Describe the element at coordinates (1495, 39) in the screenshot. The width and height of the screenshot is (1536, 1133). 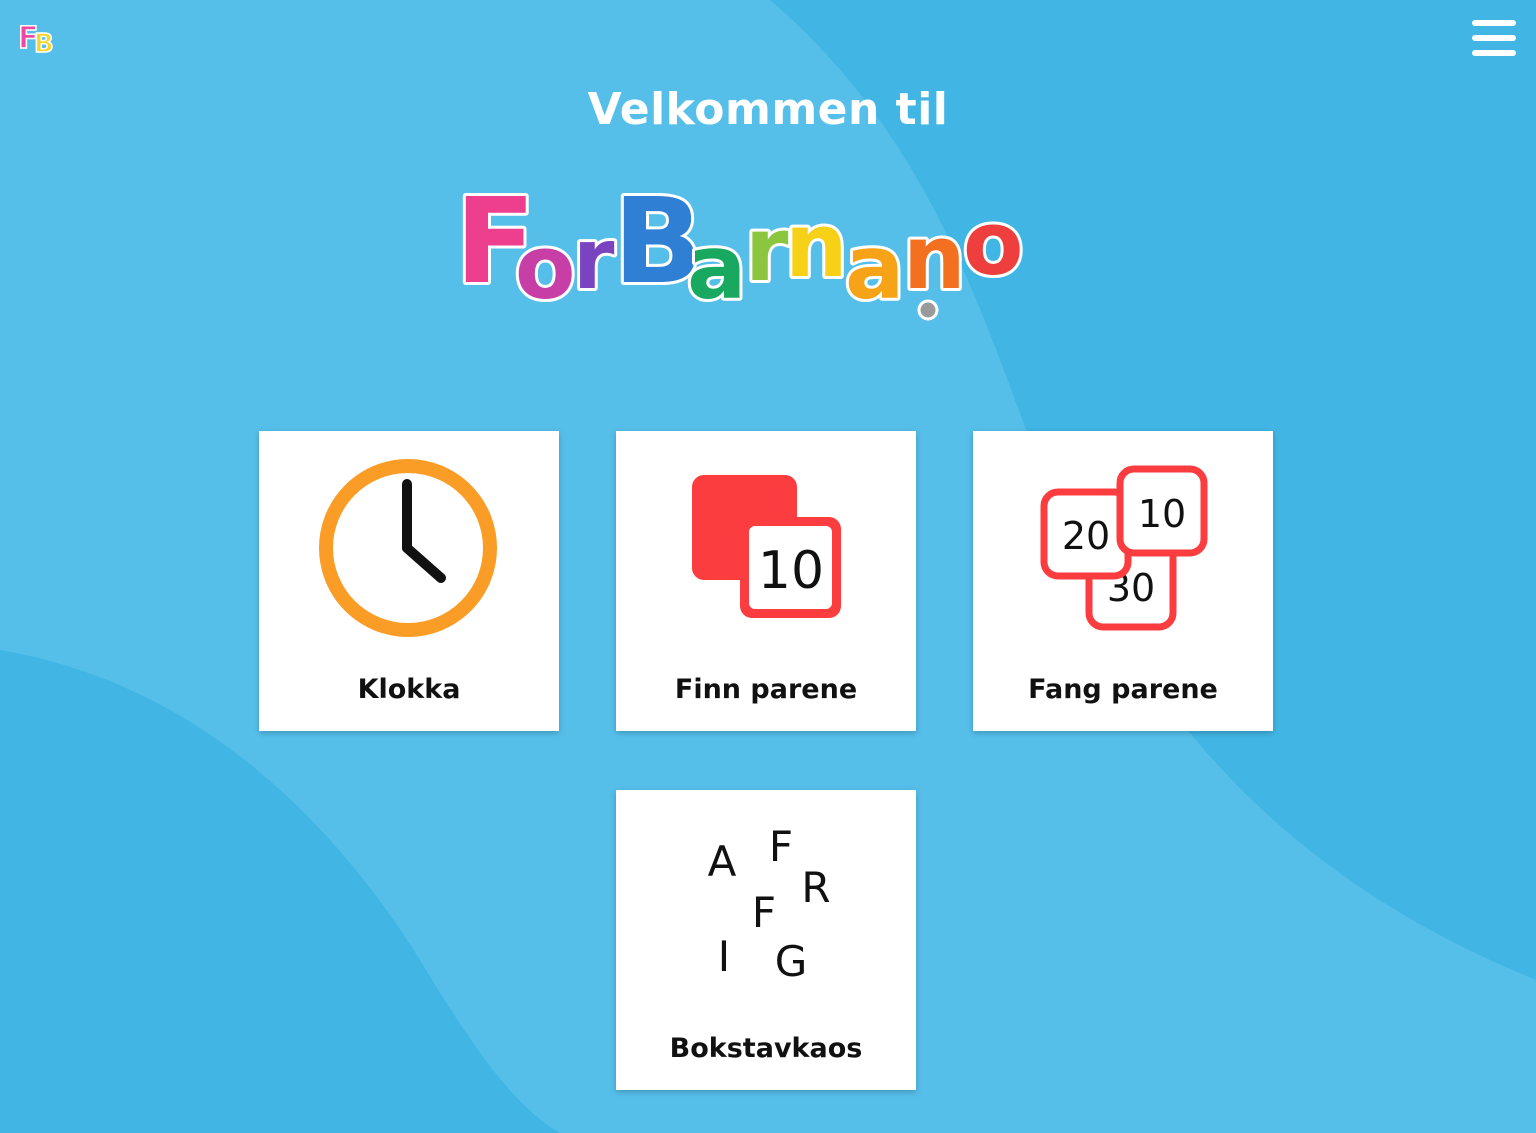
I see `hamburger-menu-icon` at that location.